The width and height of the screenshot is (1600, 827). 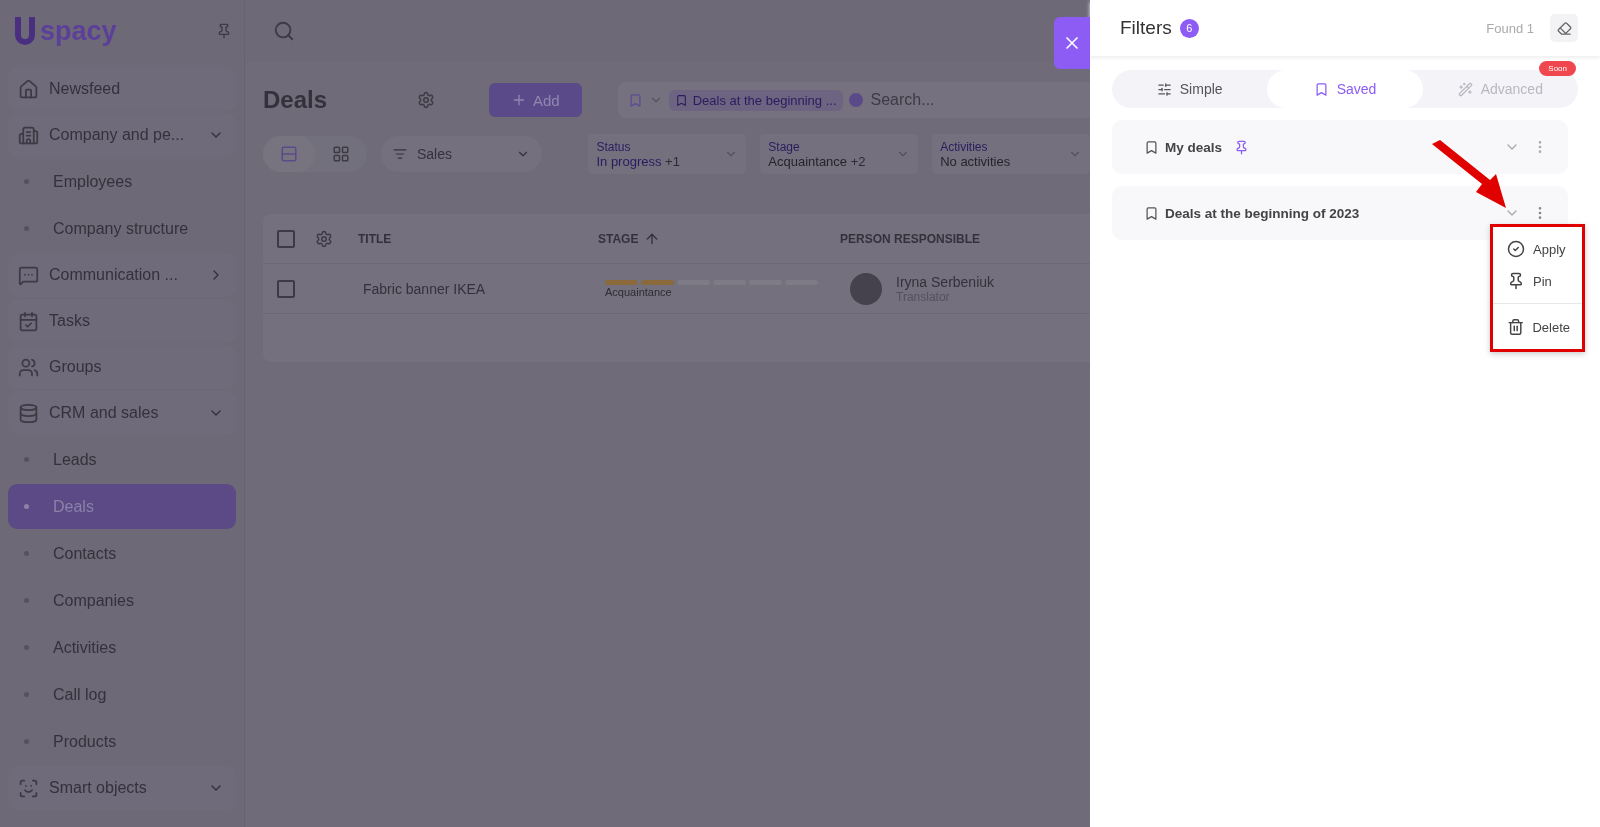 What do you see at coordinates (1465, 89) in the screenshot?
I see `wand-icon` at bounding box center [1465, 89].